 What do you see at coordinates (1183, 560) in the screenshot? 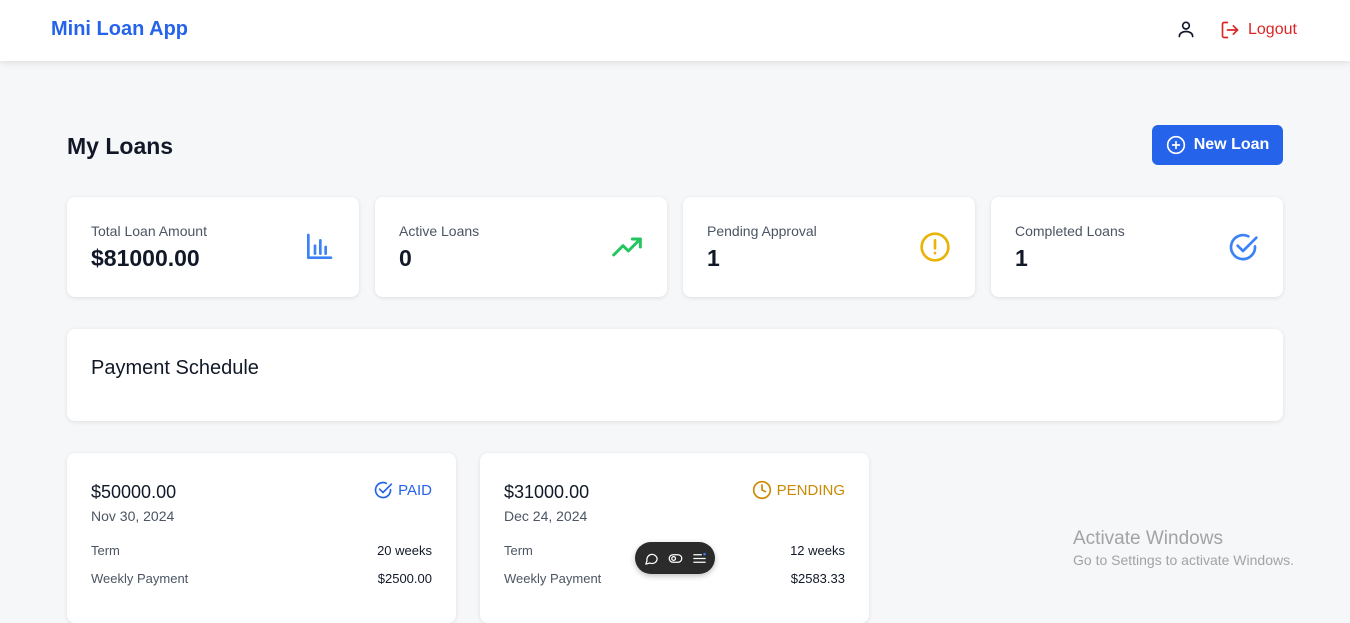
I see `watermark-subtitle: Go to Settings to activate Windows.` at bounding box center [1183, 560].